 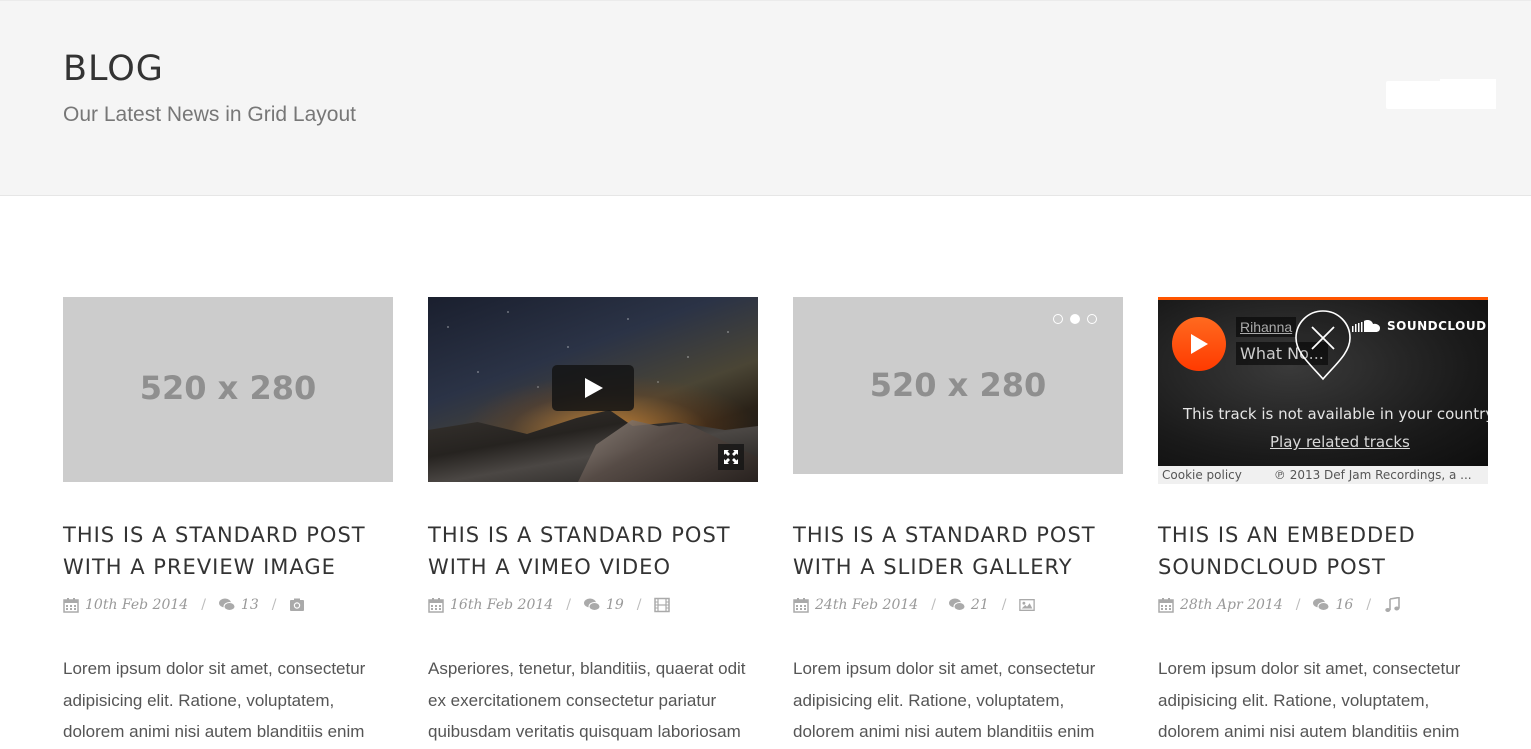 I want to click on post-date: 28th Apr 2014, so click(x=1231, y=605).